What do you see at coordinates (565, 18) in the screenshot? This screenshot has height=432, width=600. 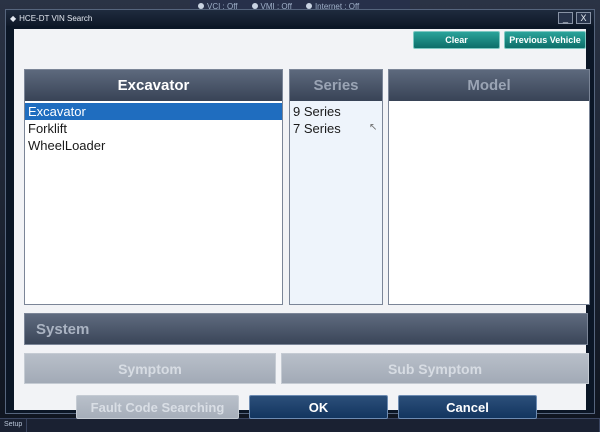 I see `minimize-icon: _` at bounding box center [565, 18].